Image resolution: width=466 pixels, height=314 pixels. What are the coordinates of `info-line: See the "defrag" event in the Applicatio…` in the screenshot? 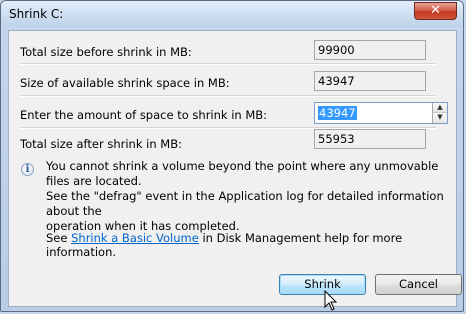 It's located at (245, 203).